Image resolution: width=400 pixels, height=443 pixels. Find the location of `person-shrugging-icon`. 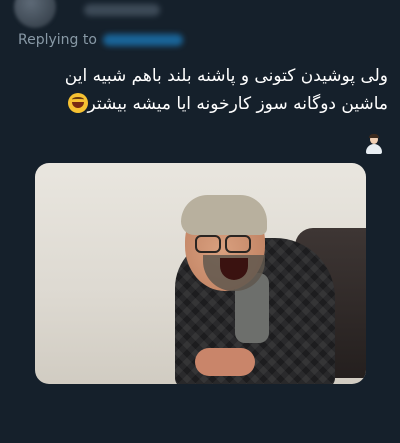

person-shrugging-icon is located at coordinates (374, 144).